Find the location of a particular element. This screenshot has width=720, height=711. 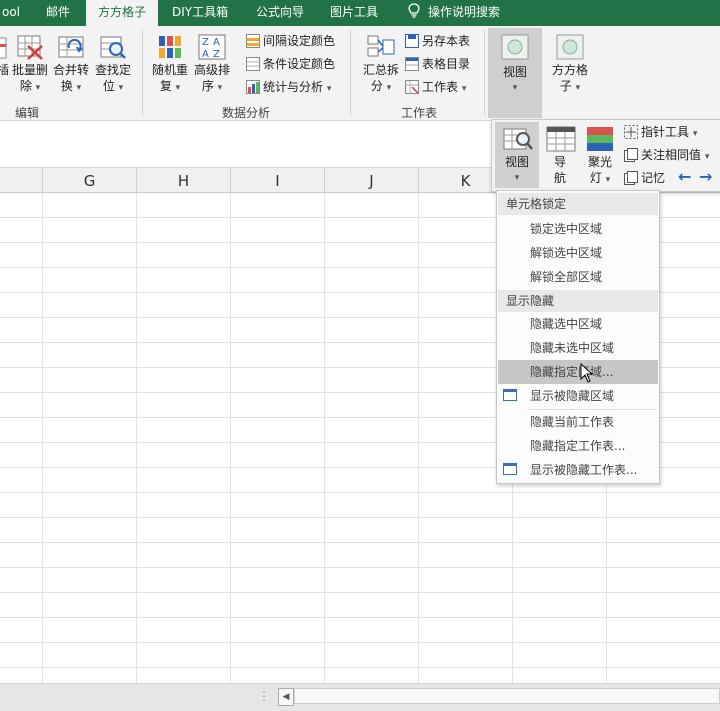

pointer-tool-icon is located at coordinates (631, 132).